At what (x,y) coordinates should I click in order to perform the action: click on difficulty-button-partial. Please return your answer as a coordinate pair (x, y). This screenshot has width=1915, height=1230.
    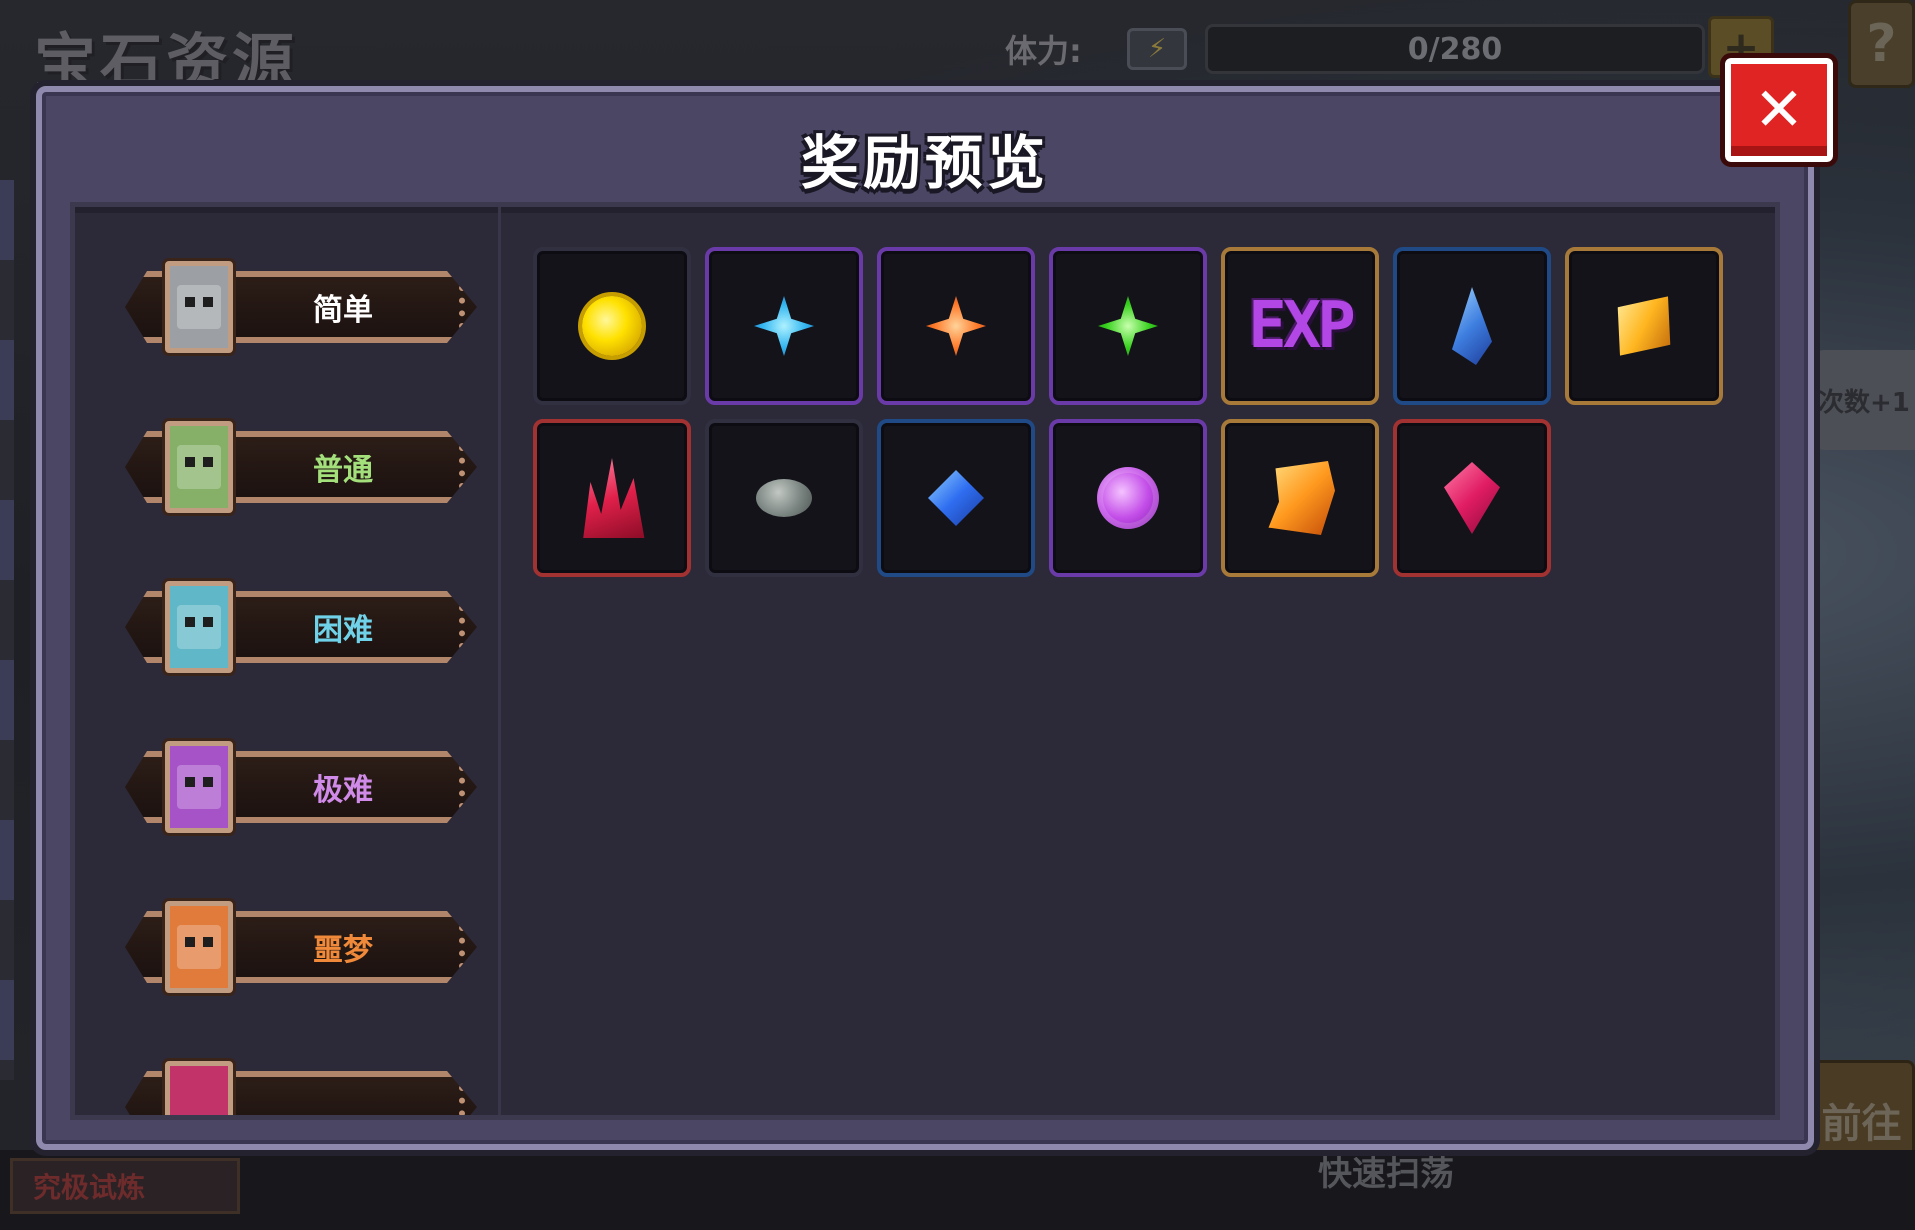
    Looking at the image, I should click on (301, 1086).